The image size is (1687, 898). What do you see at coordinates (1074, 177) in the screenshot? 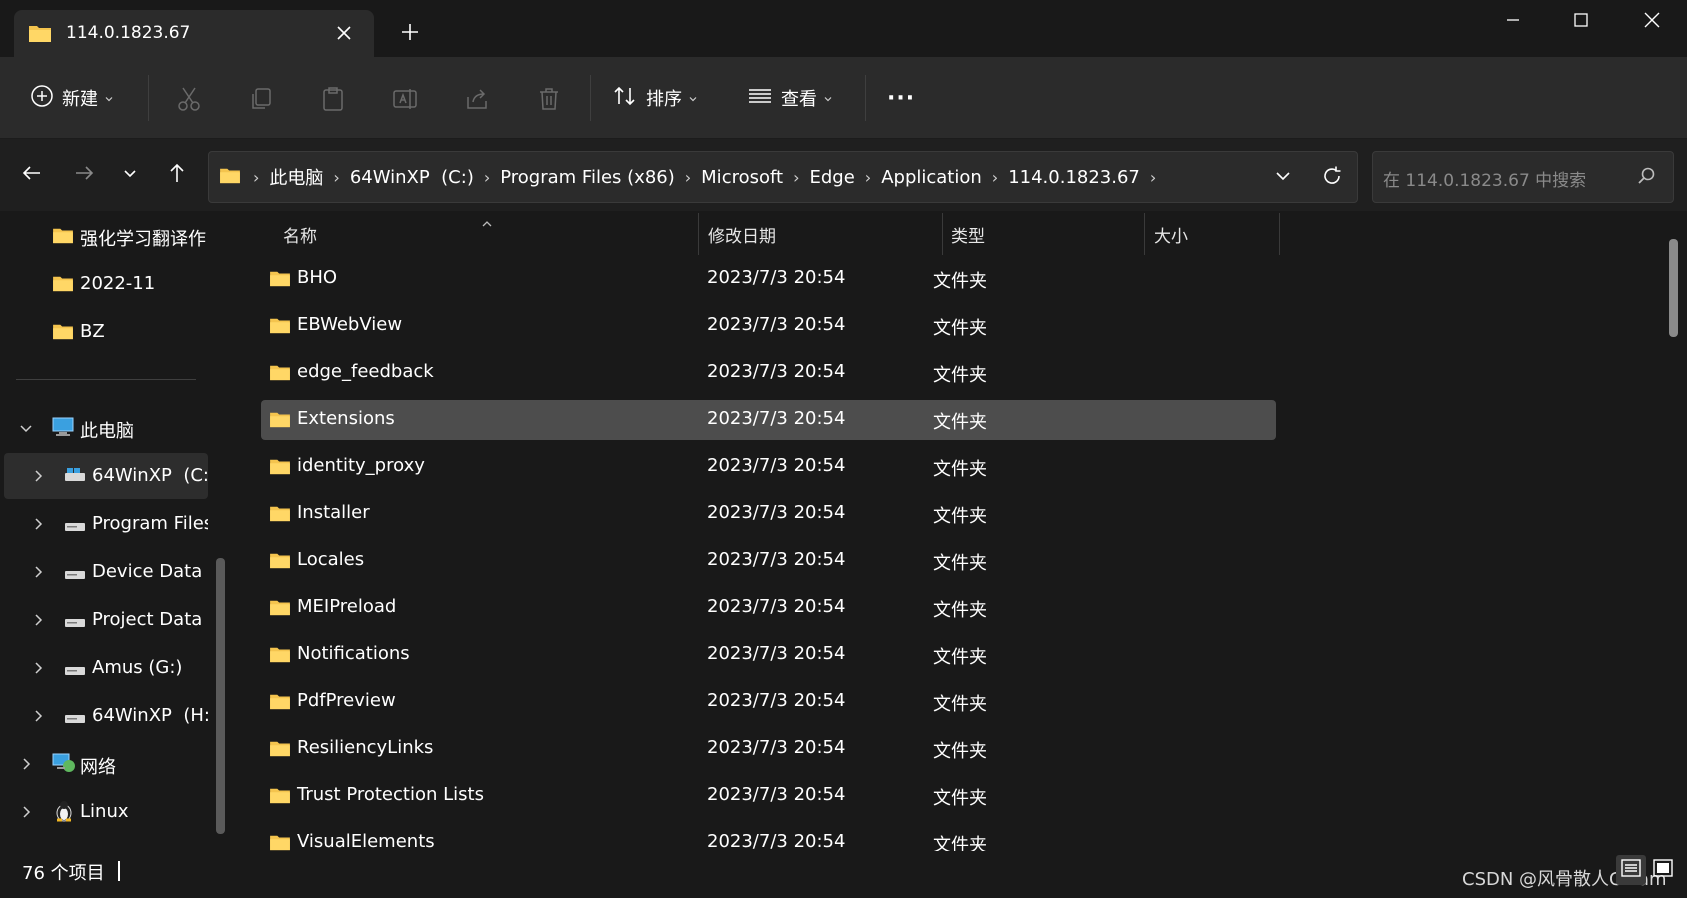
I see `breadcrumb-item: 114.0.1823.67` at bounding box center [1074, 177].